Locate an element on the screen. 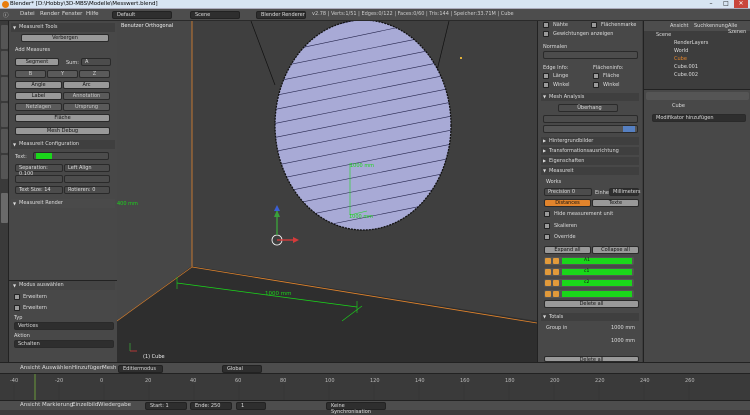  measure-row: A1 is located at coordinates (589, 261).